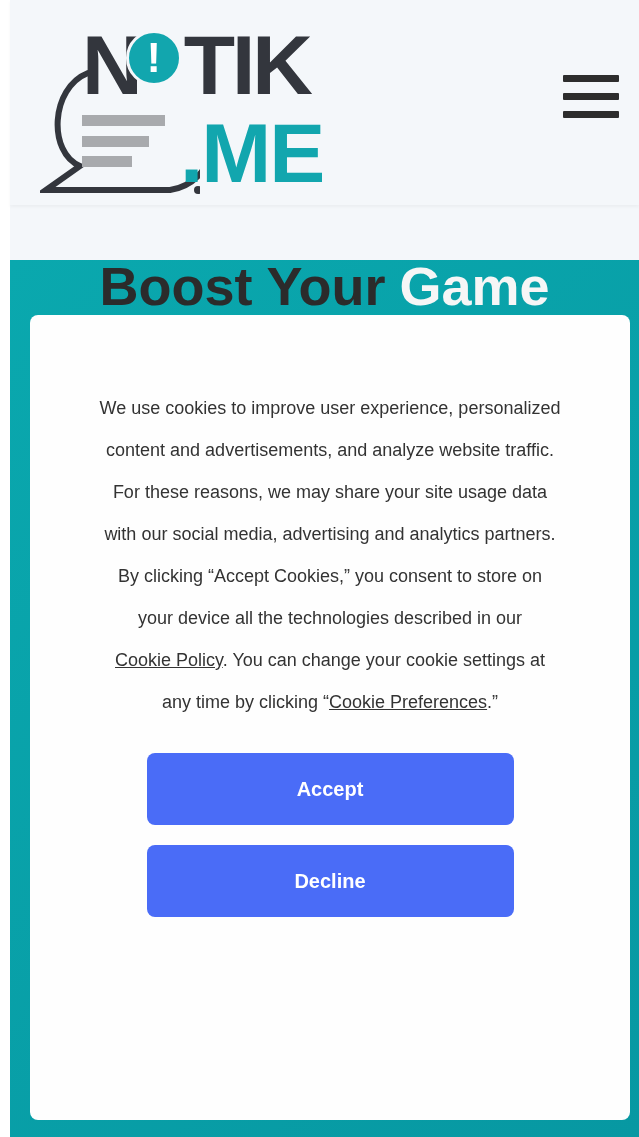 This screenshot has height=1137, width=639. Describe the element at coordinates (591, 96) in the screenshot. I see `menu-icon` at that location.